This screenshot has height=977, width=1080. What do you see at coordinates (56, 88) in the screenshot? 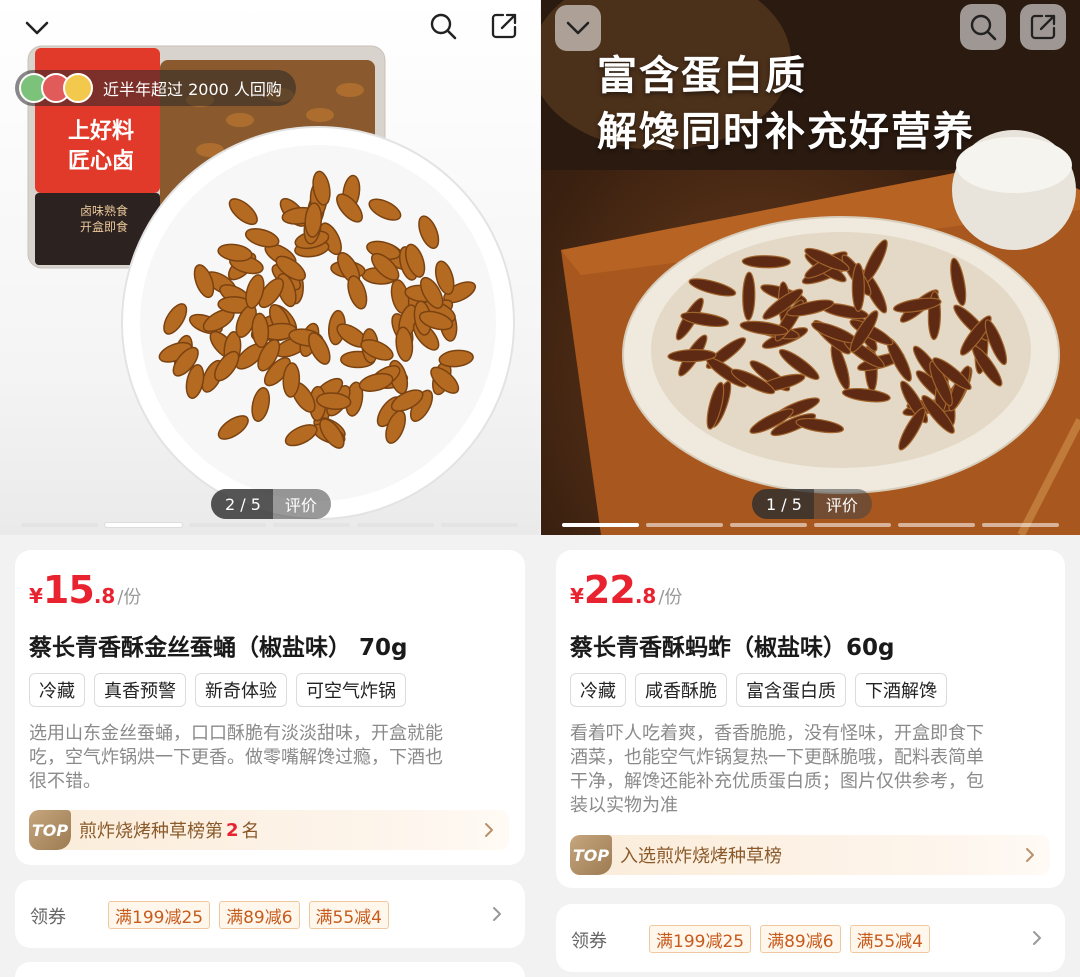
I see `buyer-avatars` at bounding box center [56, 88].